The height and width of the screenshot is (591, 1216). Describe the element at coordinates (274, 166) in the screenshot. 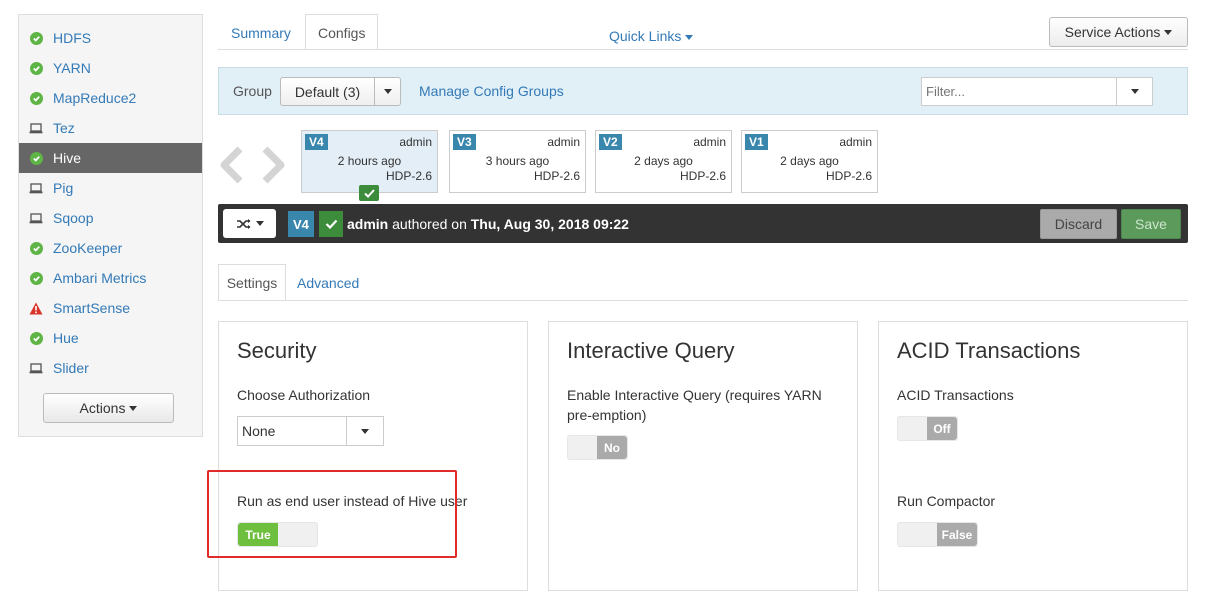

I see `next-version-icon` at that location.